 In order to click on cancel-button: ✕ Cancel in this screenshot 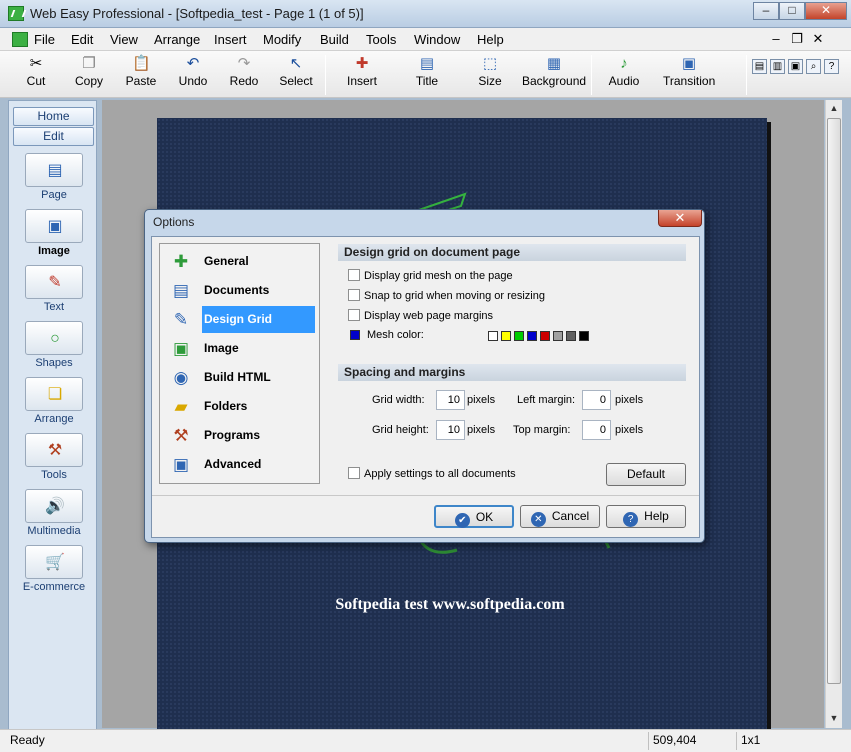, I will do `click(560, 516)`.